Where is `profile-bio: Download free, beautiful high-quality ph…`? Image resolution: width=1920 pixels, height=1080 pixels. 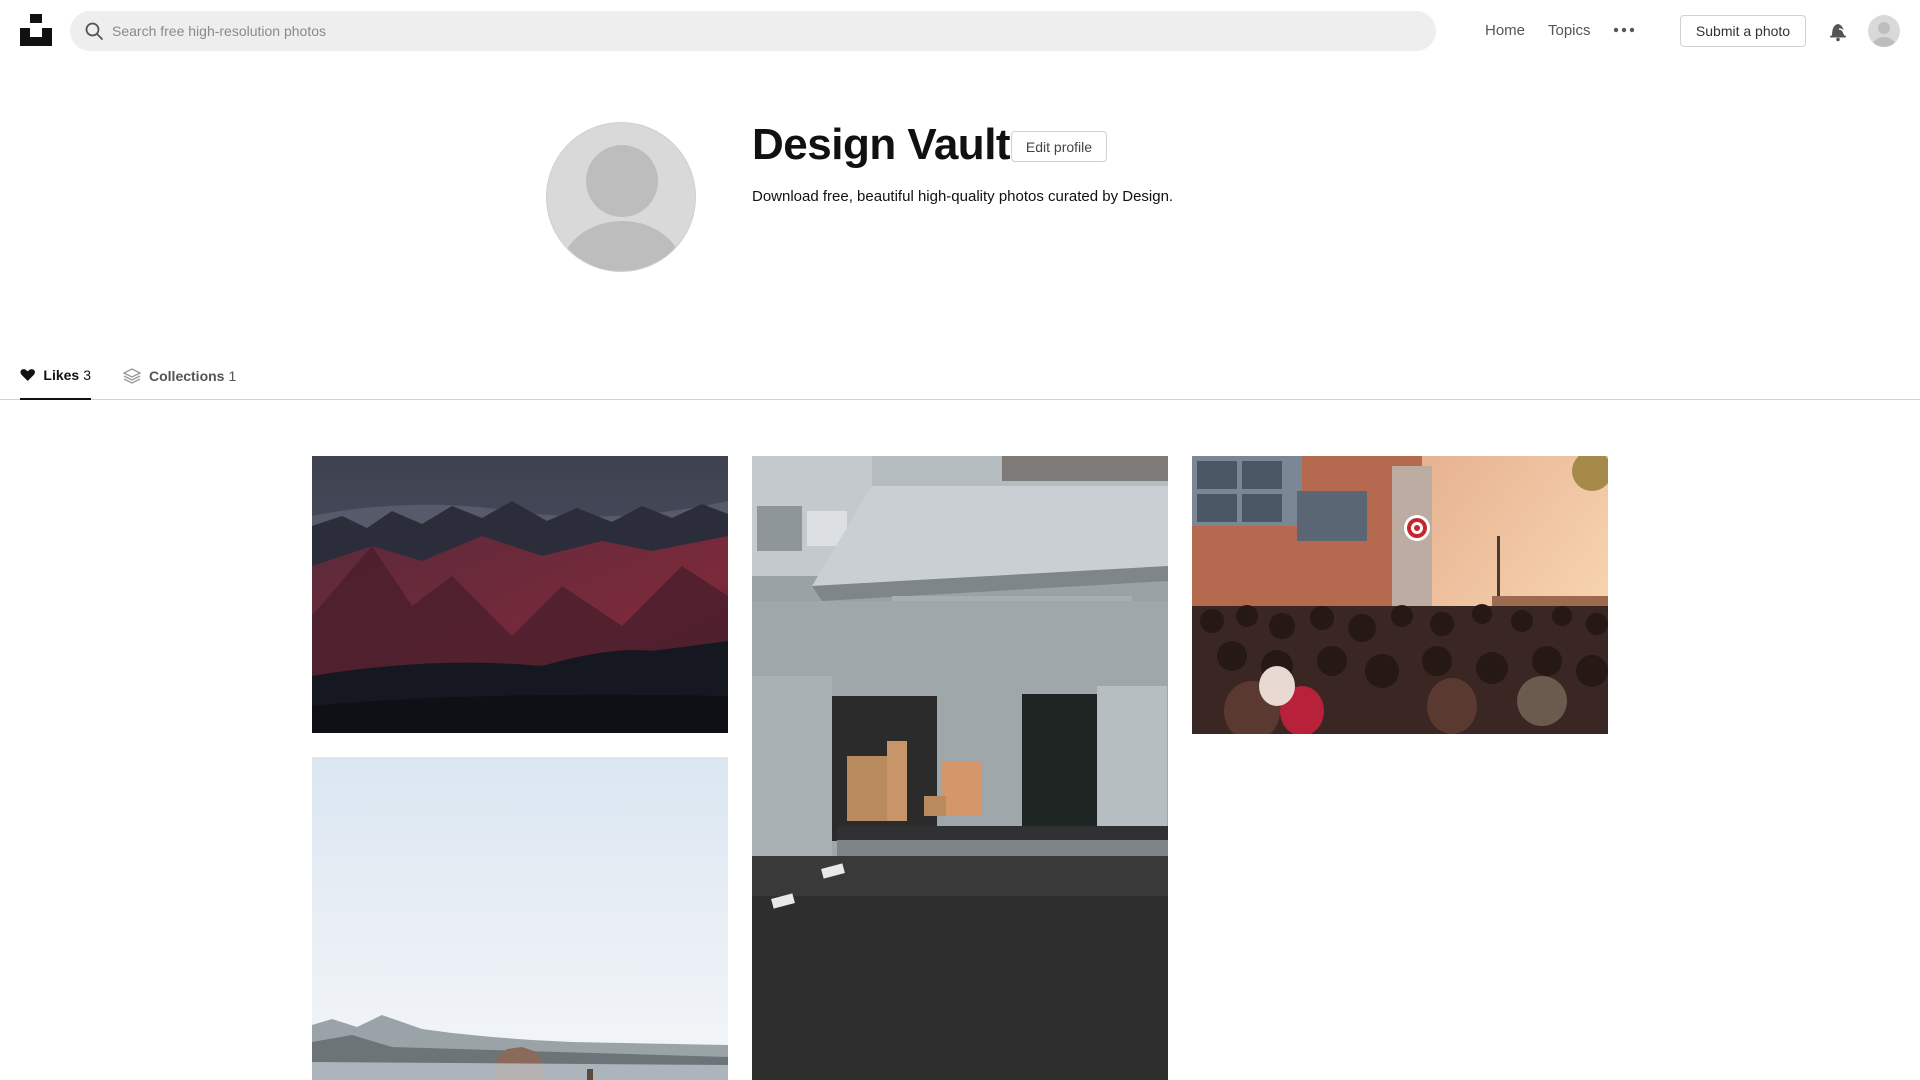 profile-bio: Download free, beautiful high-quality ph… is located at coordinates (963, 196).